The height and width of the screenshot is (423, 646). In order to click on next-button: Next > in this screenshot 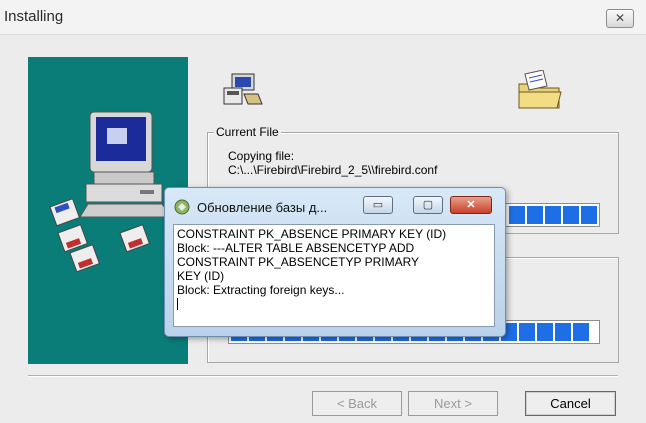, I will do `click(453, 403)`.